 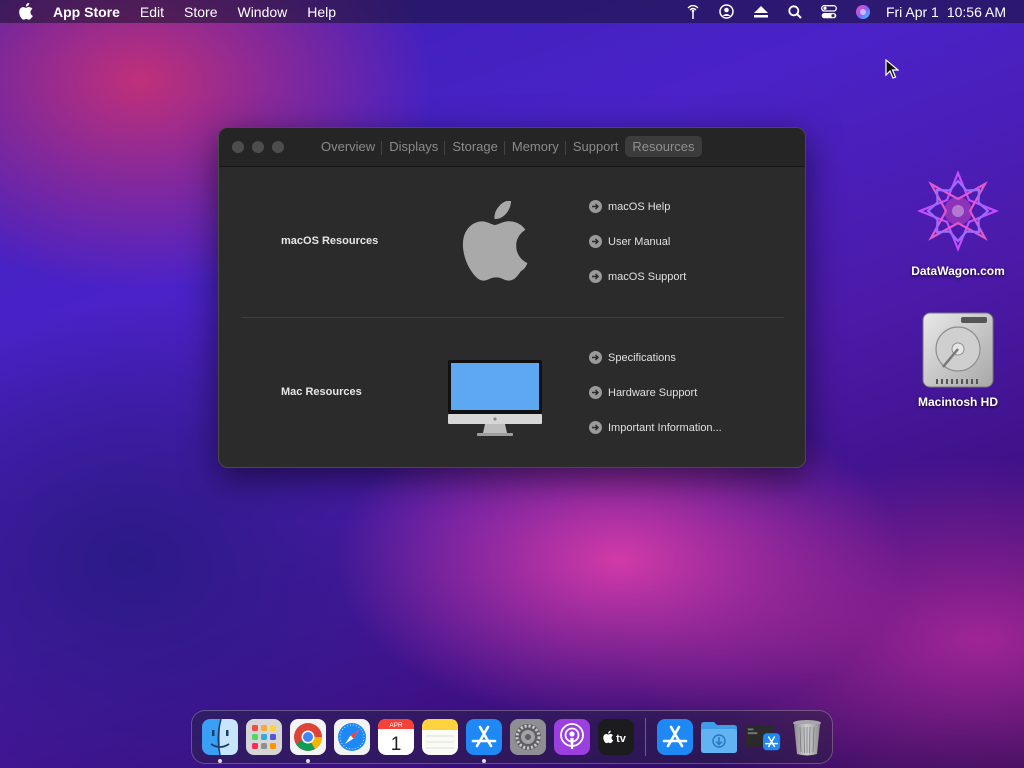 I want to click on dock-safari, so click(x=352, y=737).